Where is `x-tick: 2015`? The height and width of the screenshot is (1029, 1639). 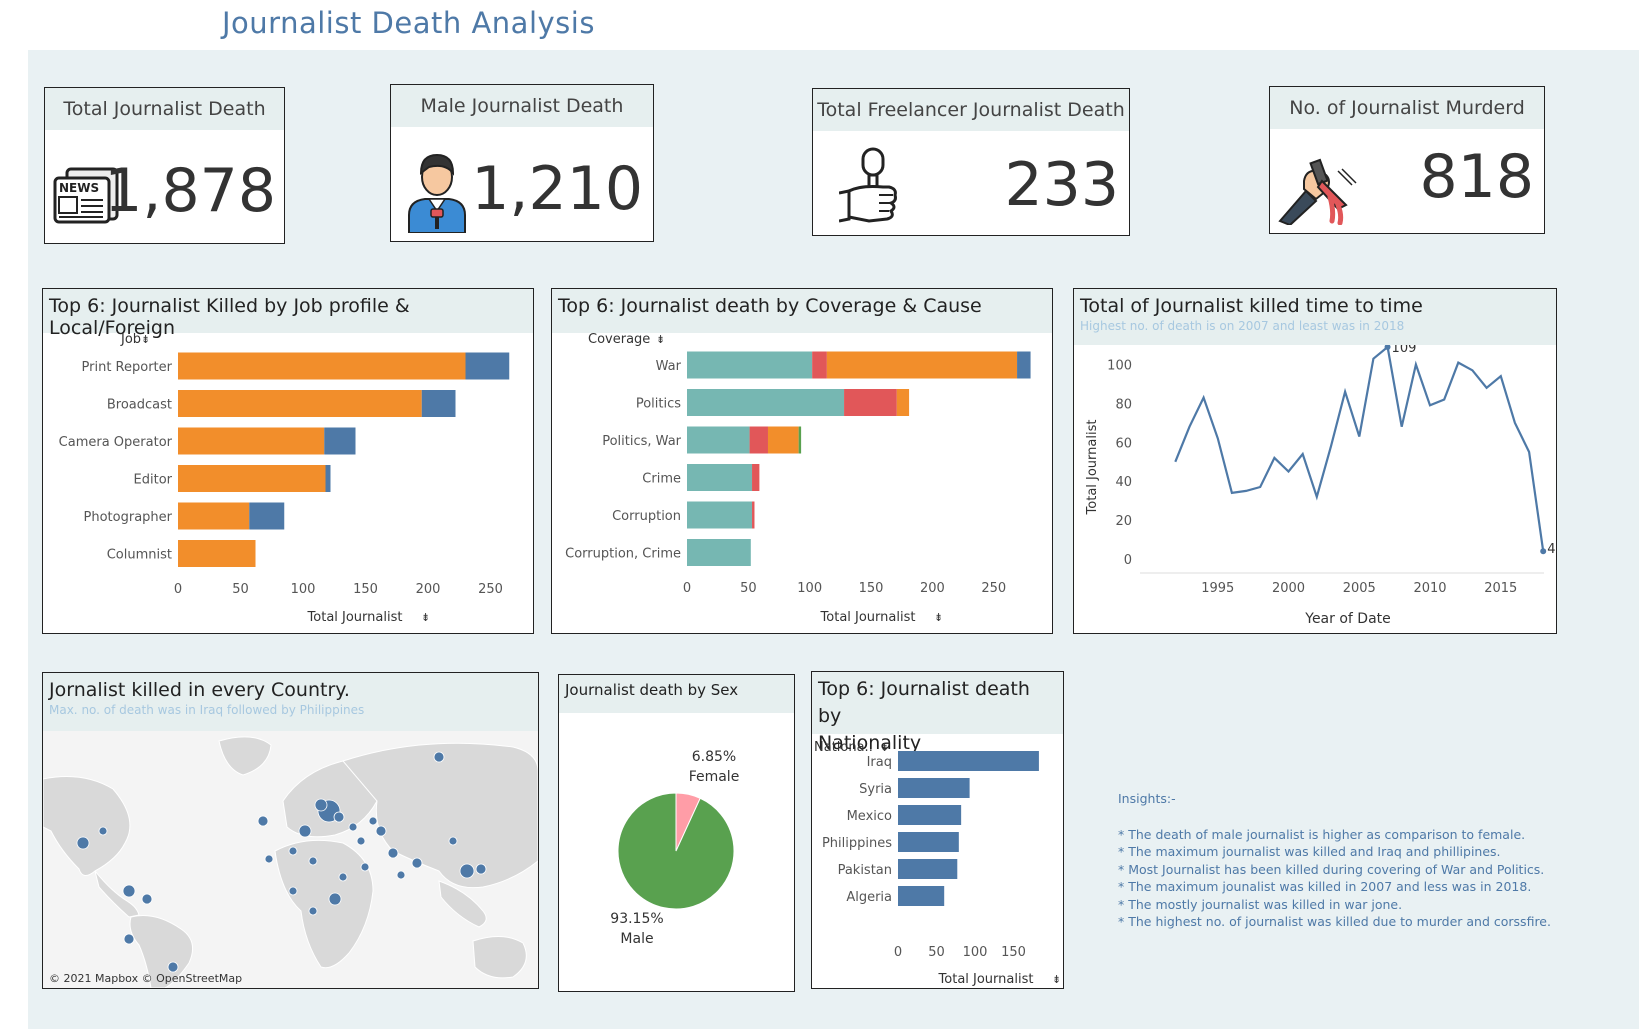 x-tick: 2015 is located at coordinates (1500, 588).